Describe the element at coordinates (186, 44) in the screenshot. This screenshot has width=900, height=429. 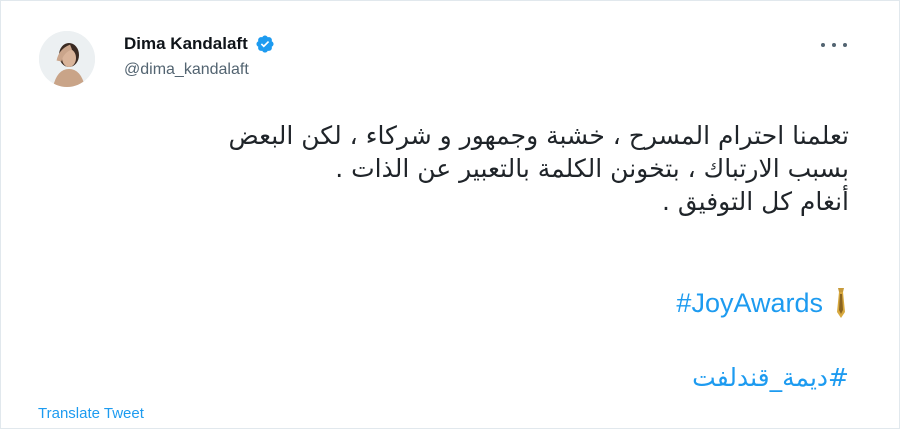
I see `author-display-name: Dima Kandalaft` at that location.